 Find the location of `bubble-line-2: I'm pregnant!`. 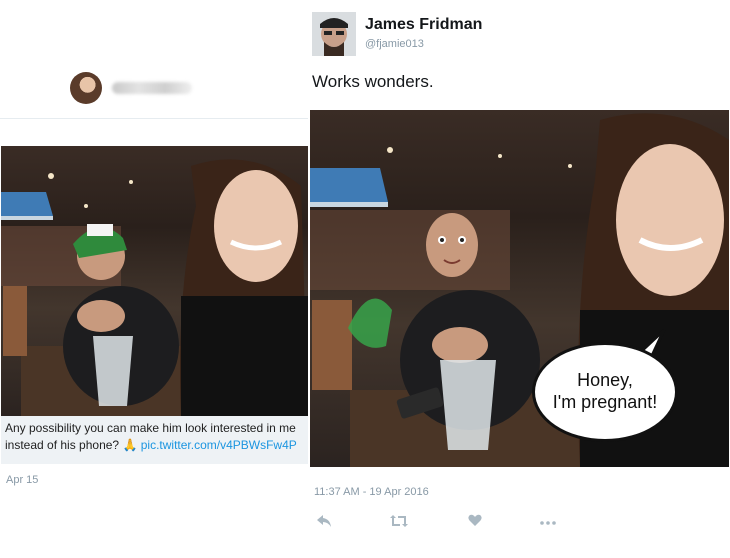

bubble-line-2: I'm pregnant! is located at coordinates (605, 402).